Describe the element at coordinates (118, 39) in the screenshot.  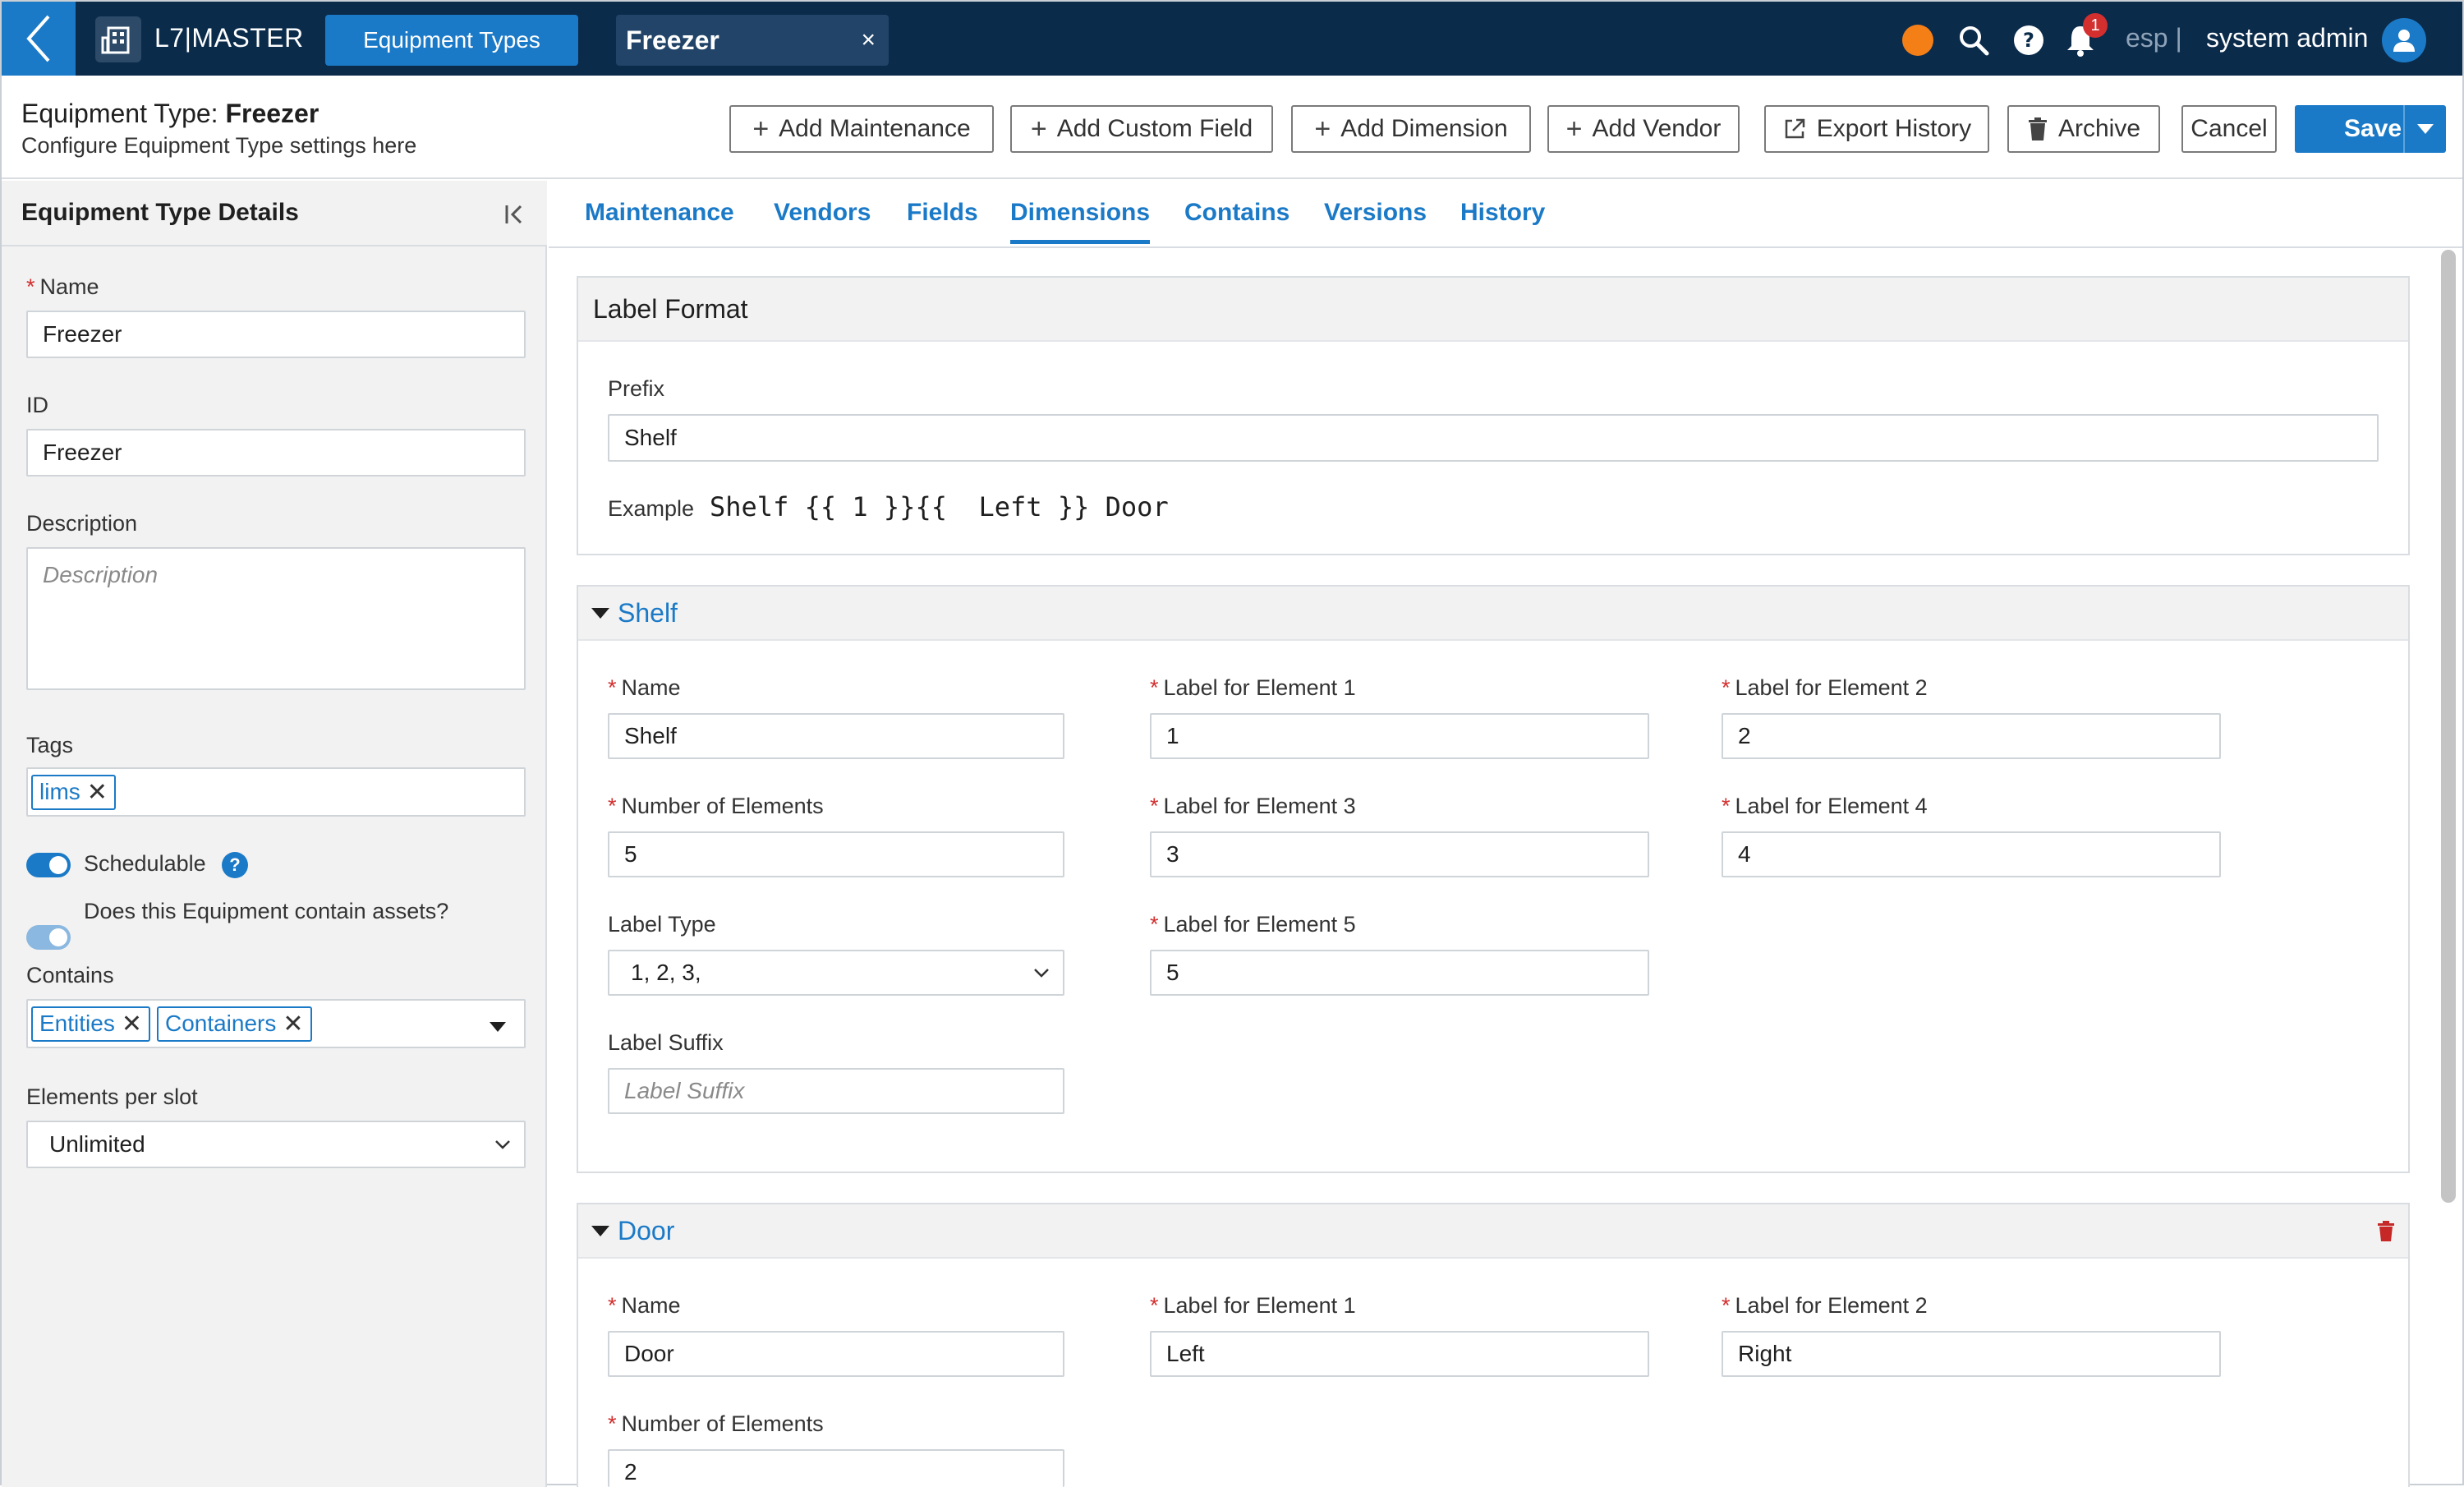
I see `building-grid-icon` at that location.